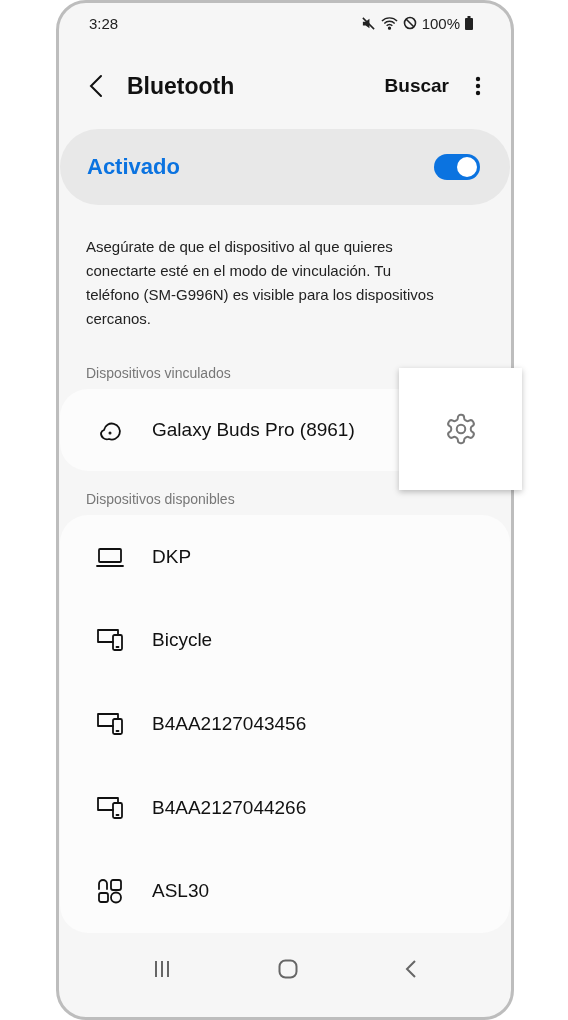 The width and height of the screenshot is (568, 1020). Describe the element at coordinates (478, 86) in the screenshot. I see `more-options-button` at that location.